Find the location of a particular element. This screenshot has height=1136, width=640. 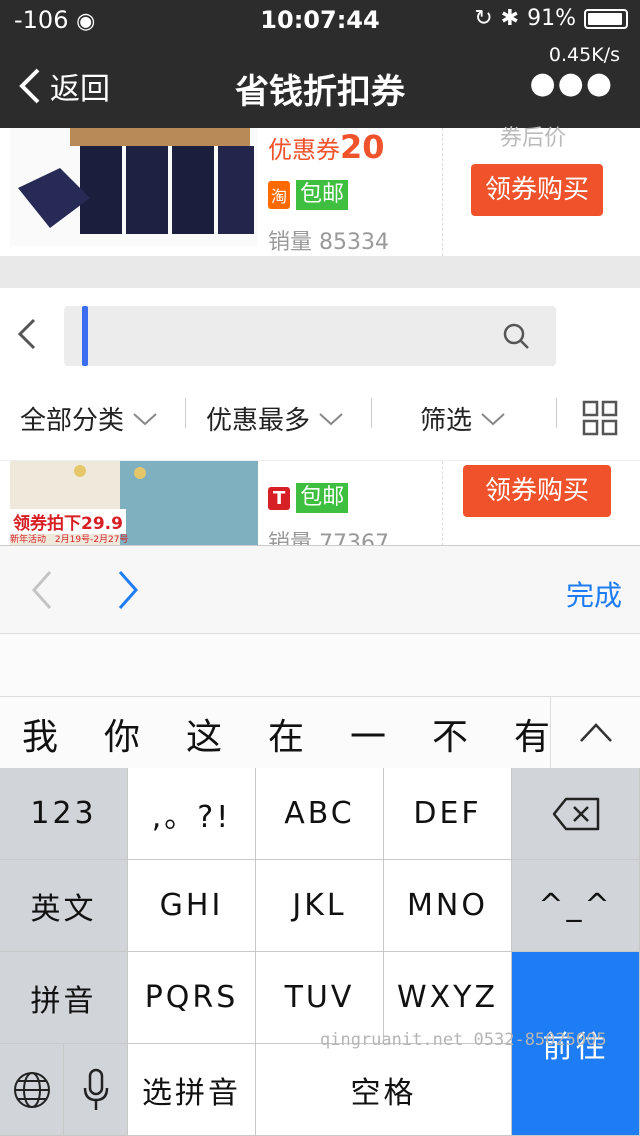

promo-banner: 领券拍下29.9 is located at coordinates (68, 521).